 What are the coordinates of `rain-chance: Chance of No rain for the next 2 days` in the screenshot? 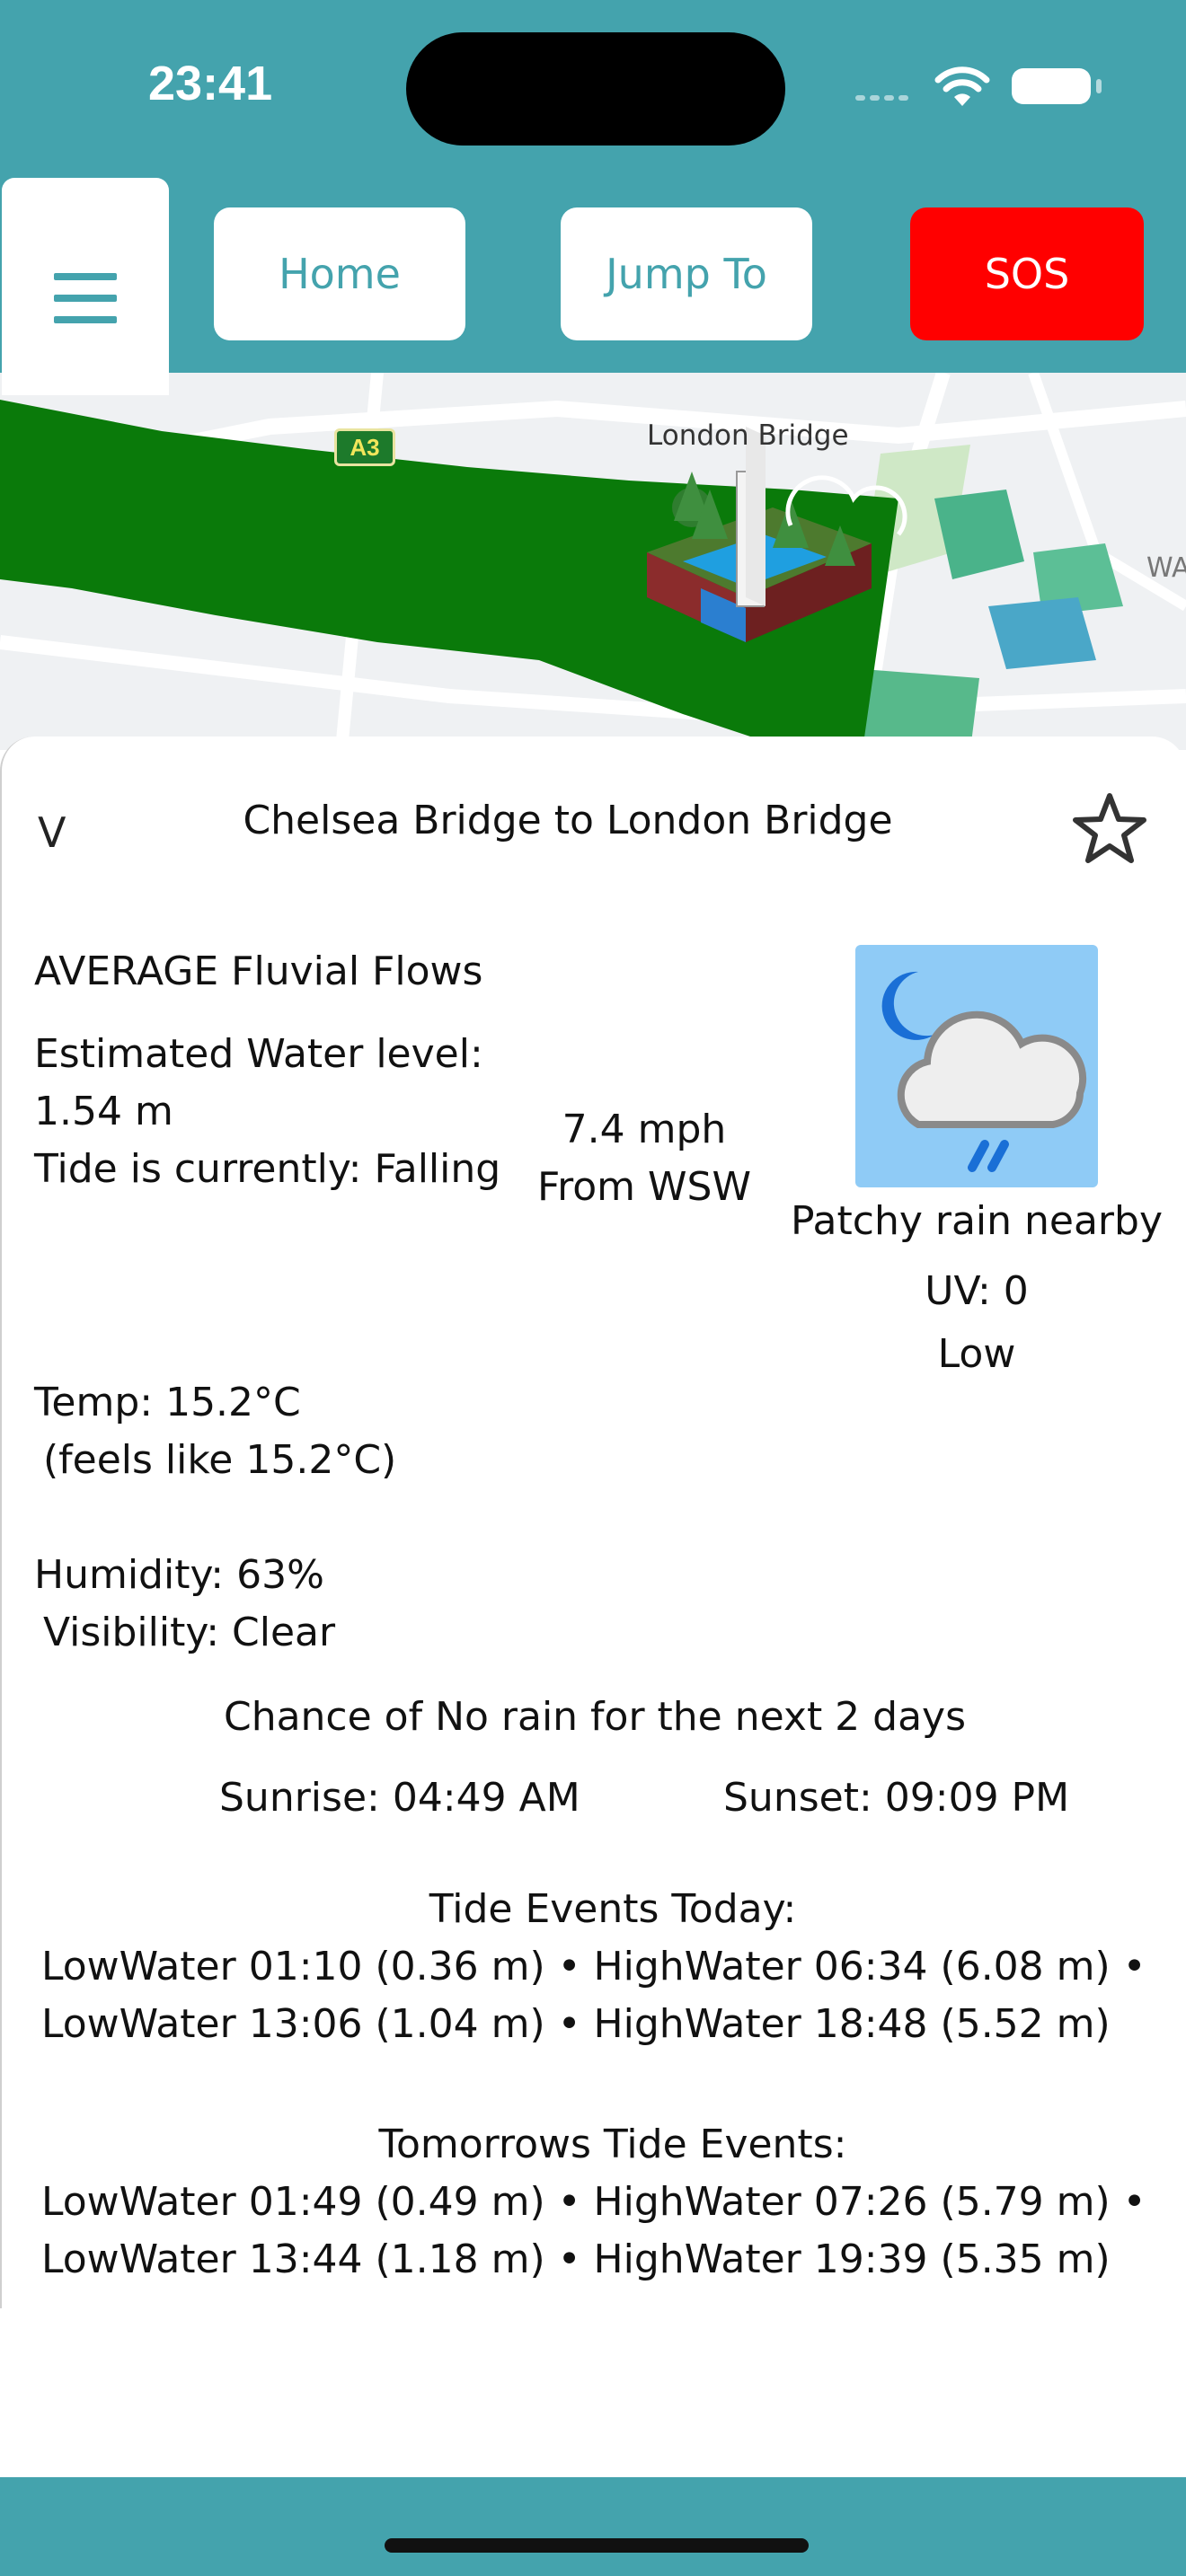 It's located at (595, 1717).